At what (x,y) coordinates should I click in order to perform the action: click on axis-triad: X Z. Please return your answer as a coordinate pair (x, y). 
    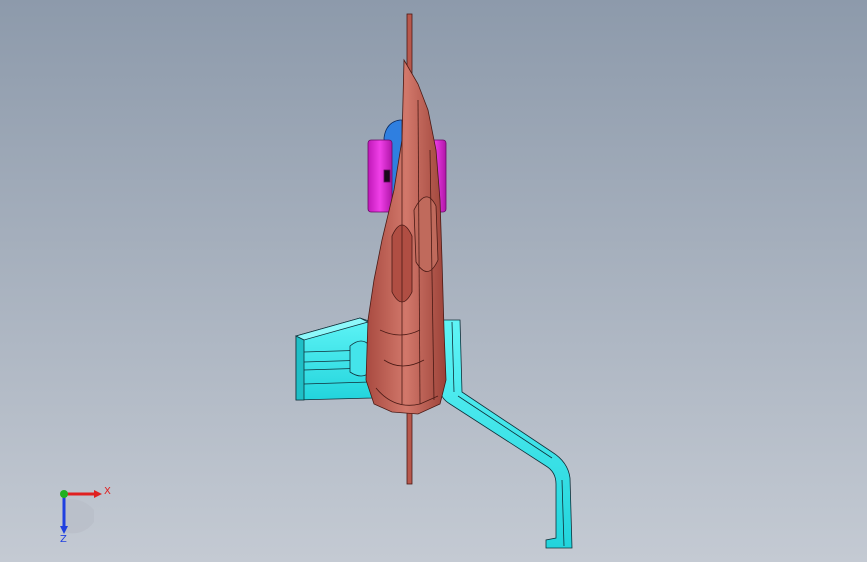
    Looking at the image, I should click on (84, 517).